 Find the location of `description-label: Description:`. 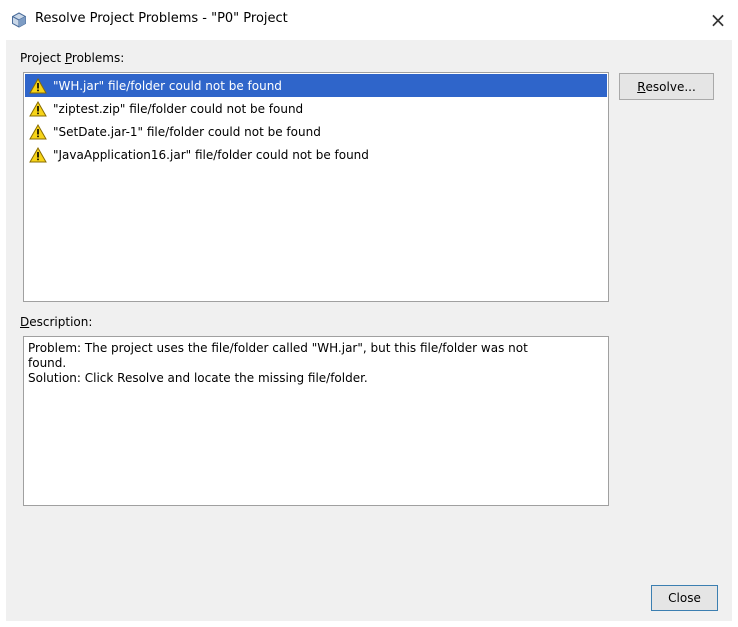

description-label: Description: is located at coordinates (56, 322).